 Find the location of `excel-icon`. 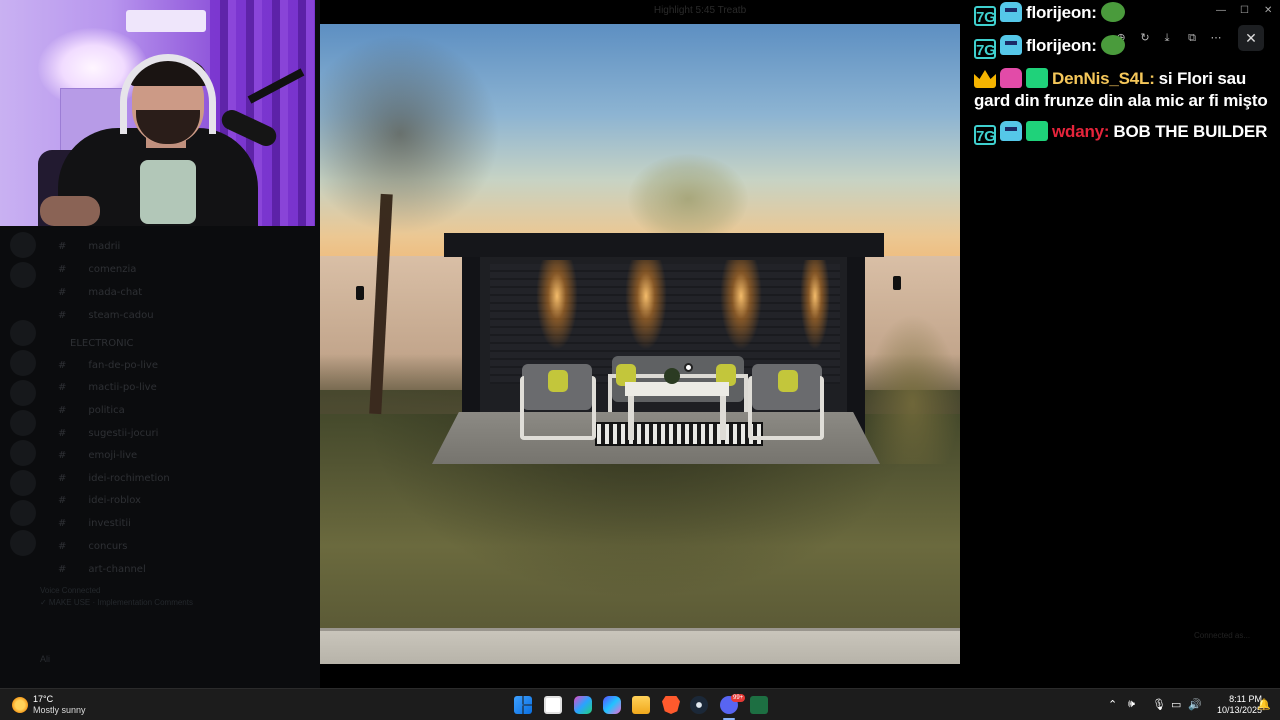

excel-icon is located at coordinates (759, 705).